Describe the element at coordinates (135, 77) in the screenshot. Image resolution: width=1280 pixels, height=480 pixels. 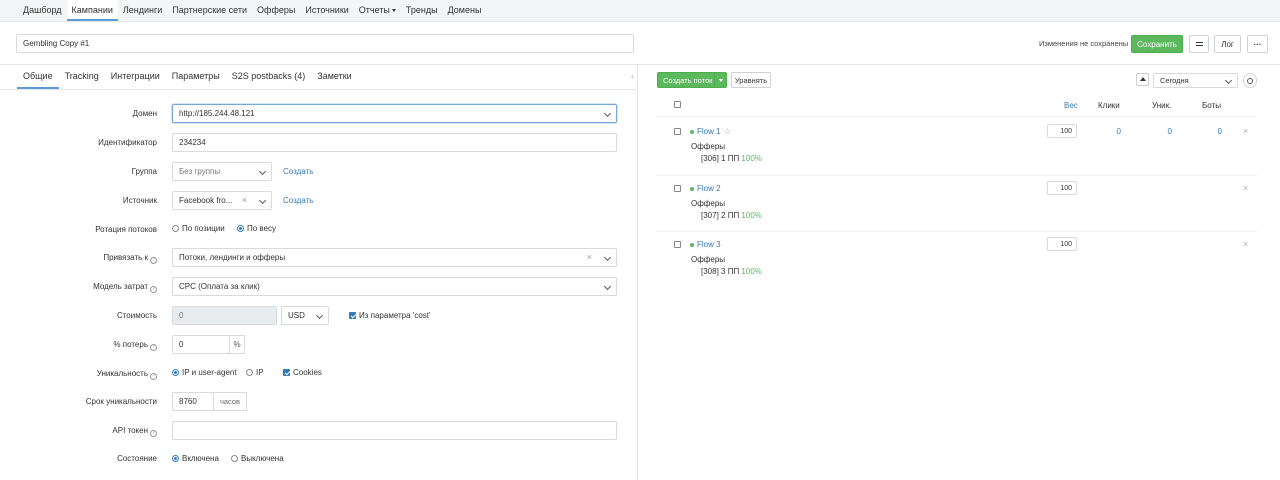
I see `tab-integrations: Интеграции` at that location.